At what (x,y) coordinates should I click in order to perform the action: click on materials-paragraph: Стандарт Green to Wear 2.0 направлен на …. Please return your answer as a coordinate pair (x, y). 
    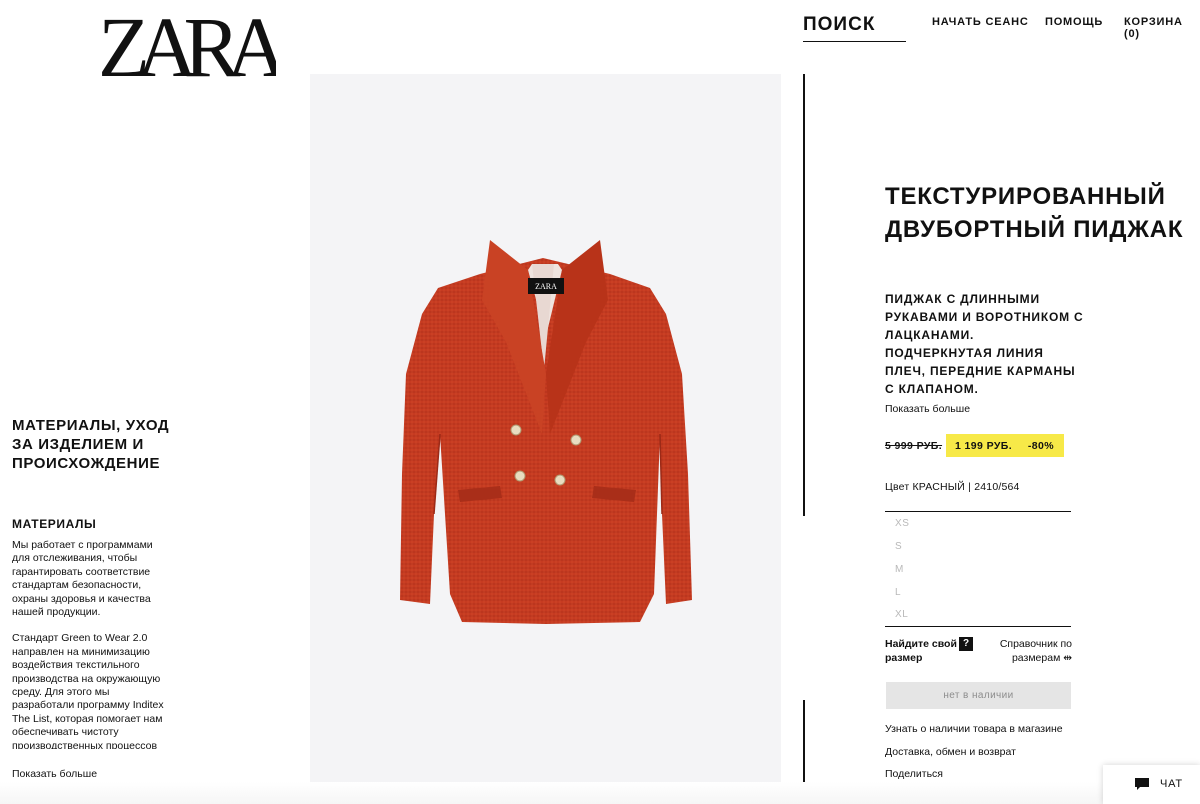
    Looking at the image, I should click on (88, 690).